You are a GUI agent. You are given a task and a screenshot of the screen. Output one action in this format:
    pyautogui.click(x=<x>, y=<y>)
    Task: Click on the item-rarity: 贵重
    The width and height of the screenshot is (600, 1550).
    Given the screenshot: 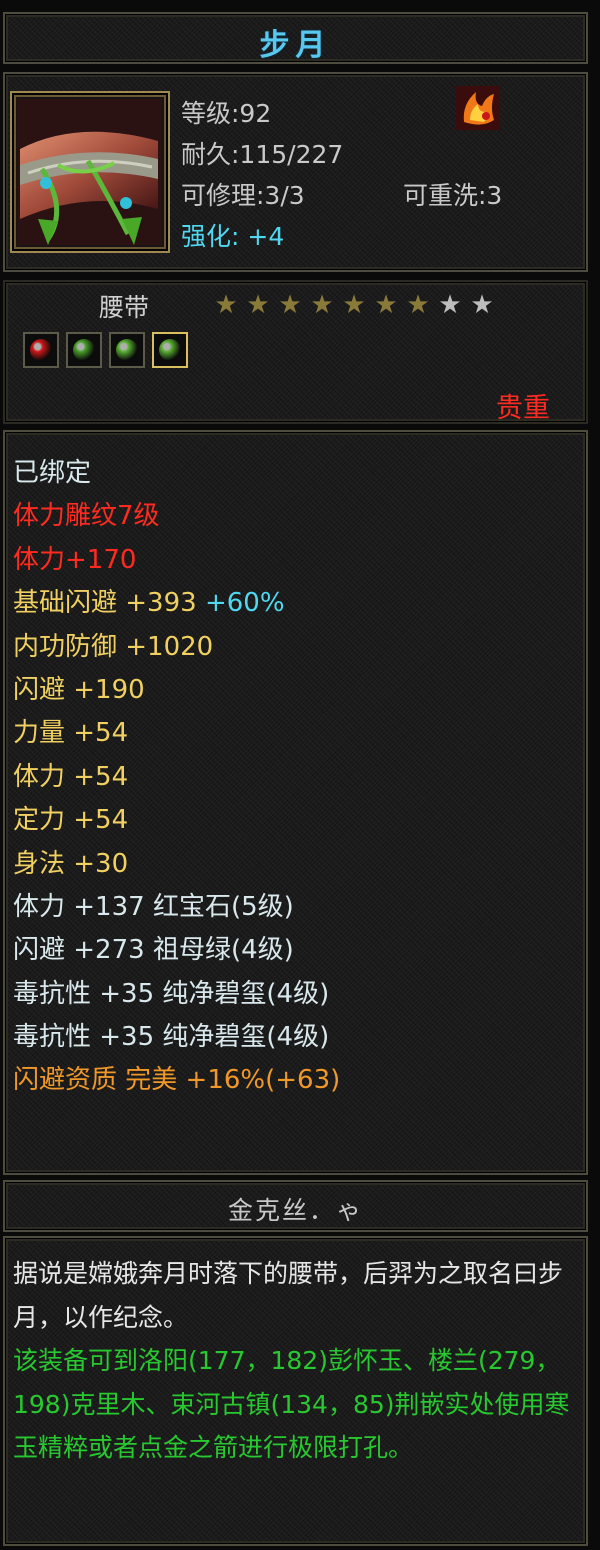 What is the action you would take?
    pyautogui.click(x=523, y=408)
    